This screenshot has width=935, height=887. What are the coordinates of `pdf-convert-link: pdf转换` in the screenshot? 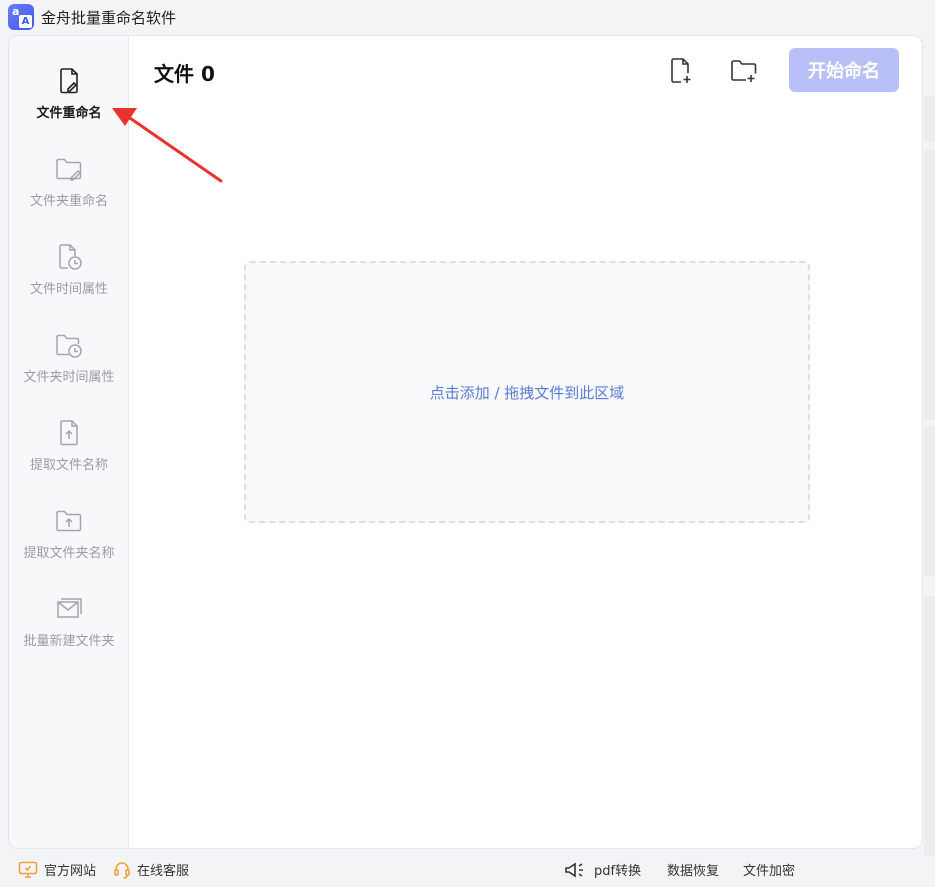 It's located at (602, 869).